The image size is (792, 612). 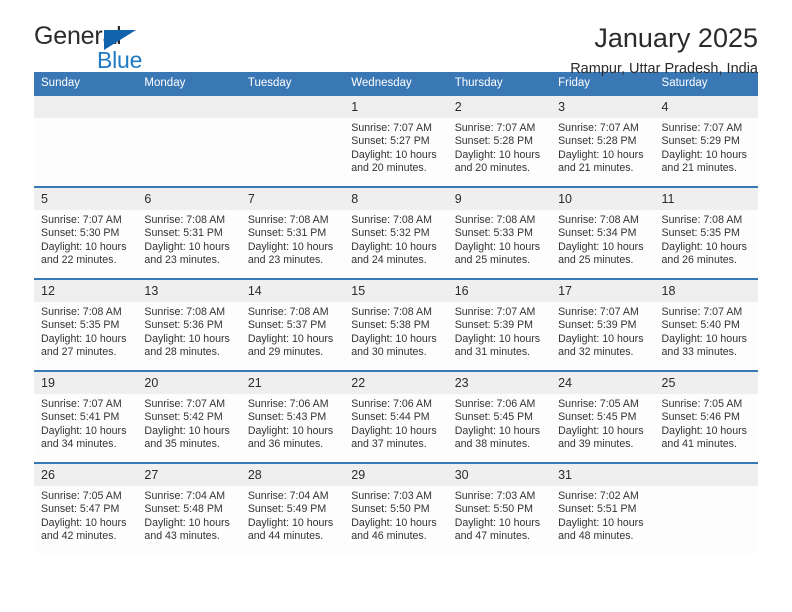 What do you see at coordinates (187, 529) in the screenshot?
I see `daylight-text: Daylight: 10 hours and 43 minutes.` at bounding box center [187, 529].